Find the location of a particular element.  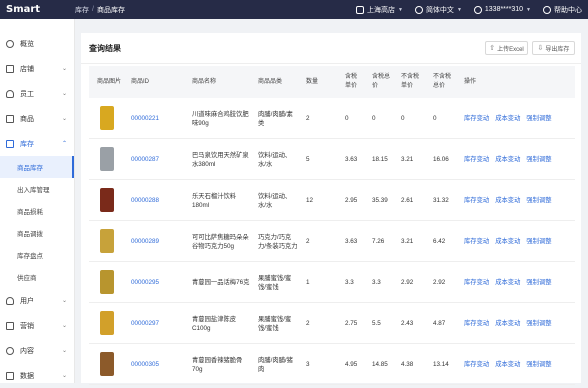

column-header: 商品图片 is located at coordinates (109, 81).